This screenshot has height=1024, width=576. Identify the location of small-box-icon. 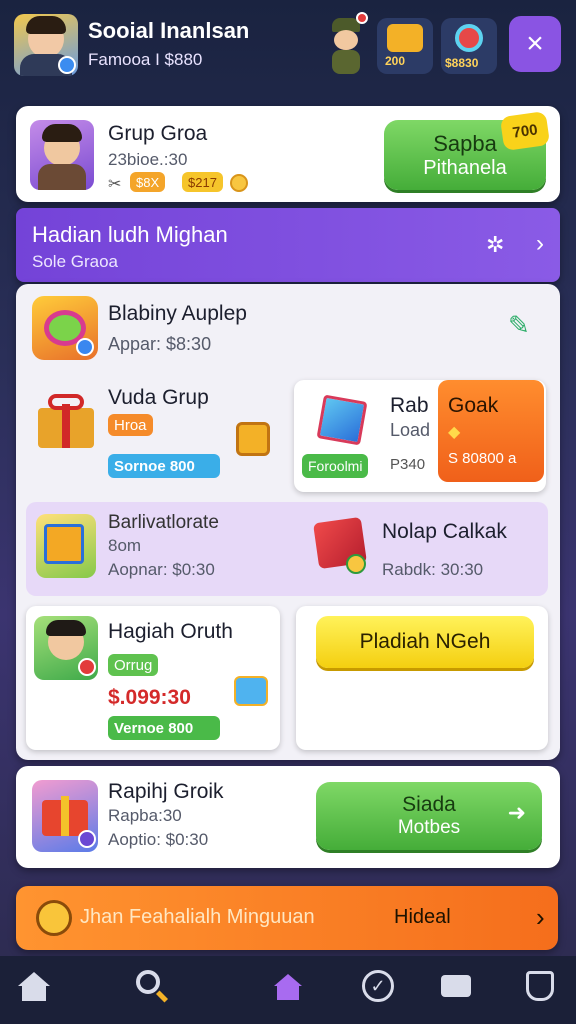
(253, 439).